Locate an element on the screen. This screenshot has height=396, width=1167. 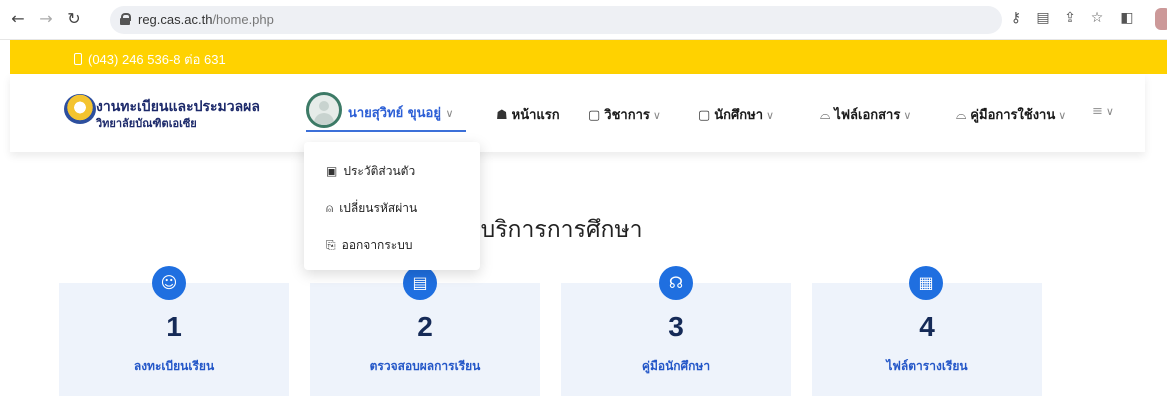
forward-icon: → is located at coordinates (46, 19).